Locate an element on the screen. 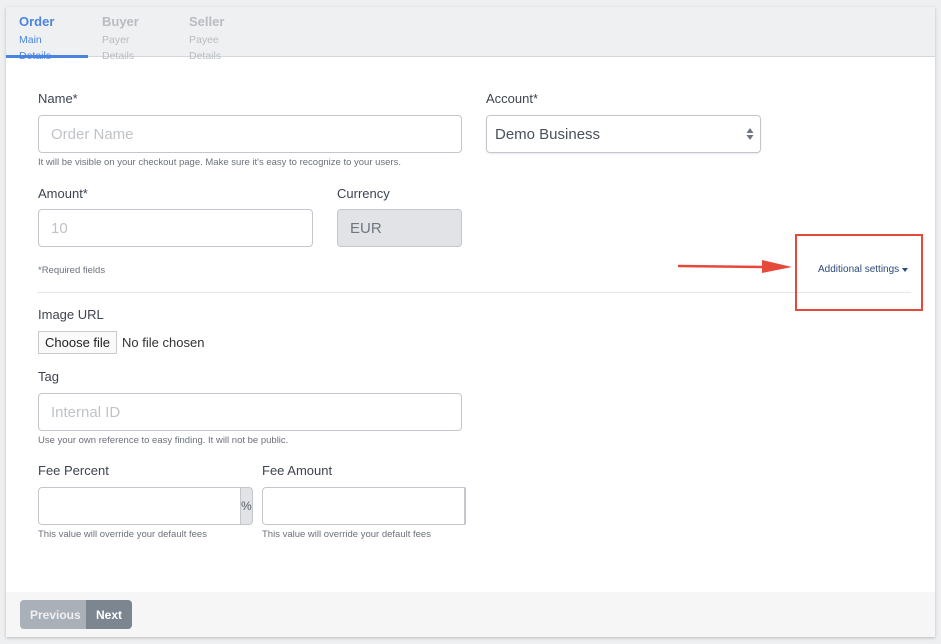  fee-amount-input is located at coordinates (363, 506).